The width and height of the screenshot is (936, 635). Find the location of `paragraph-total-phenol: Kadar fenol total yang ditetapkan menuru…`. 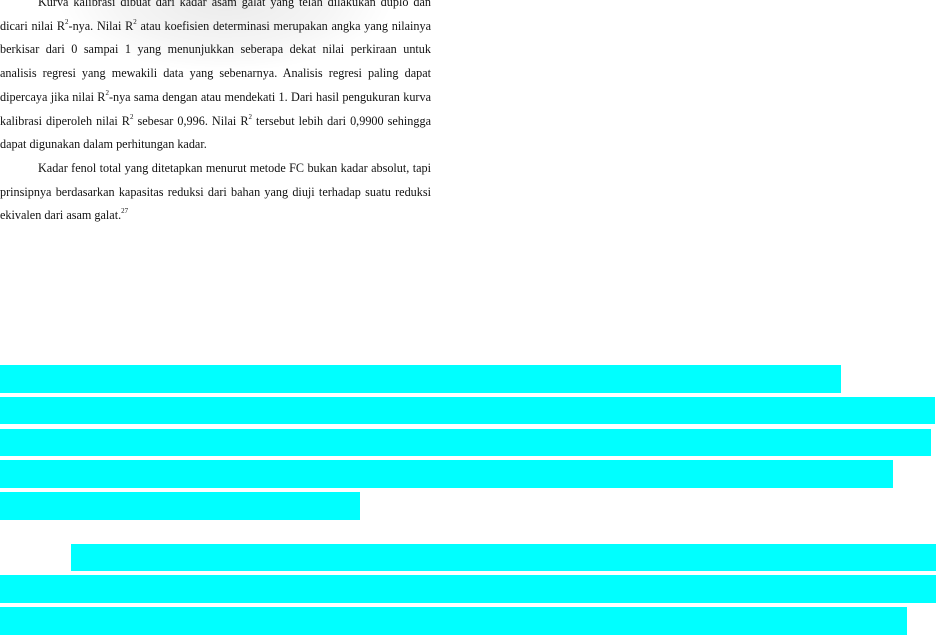

paragraph-total-phenol: Kadar fenol total yang ditetapkan menuru… is located at coordinates (215, 192).